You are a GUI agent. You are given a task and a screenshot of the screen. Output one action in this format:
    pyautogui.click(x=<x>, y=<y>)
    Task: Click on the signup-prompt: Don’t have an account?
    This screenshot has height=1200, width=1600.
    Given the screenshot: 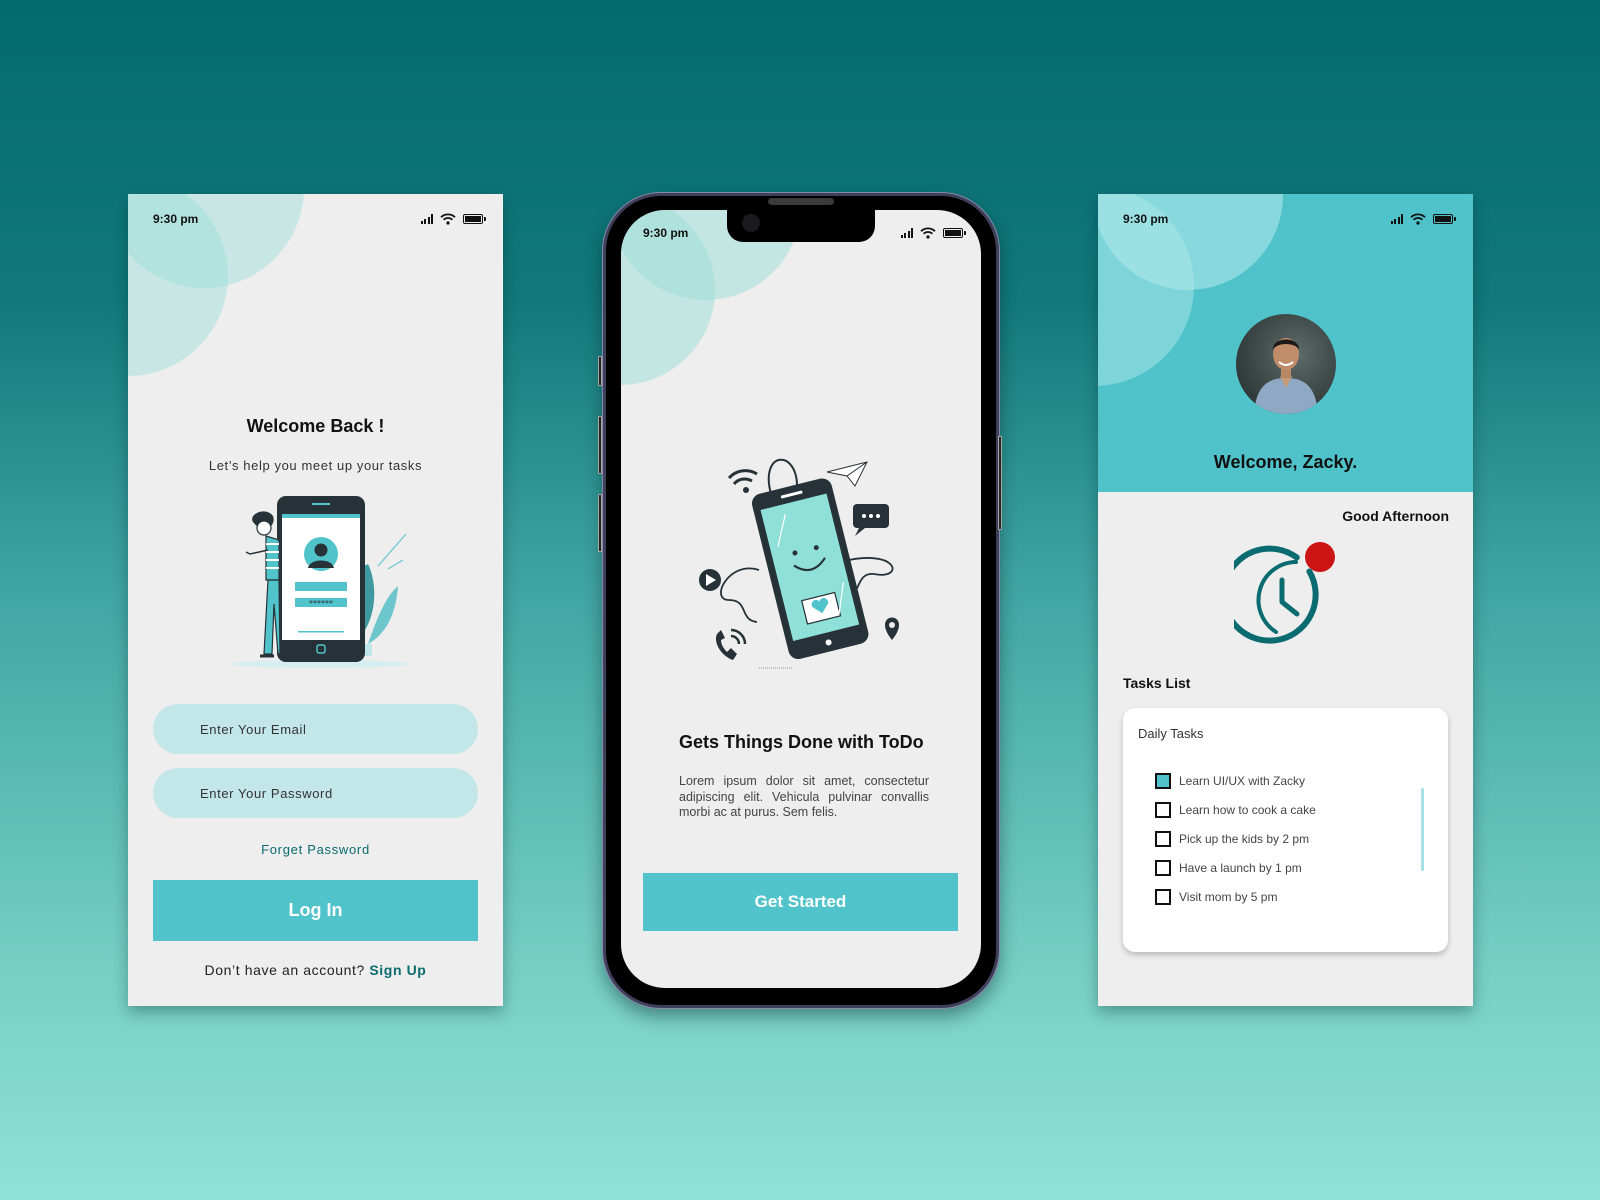 What is the action you would take?
    pyautogui.click(x=284, y=970)
    